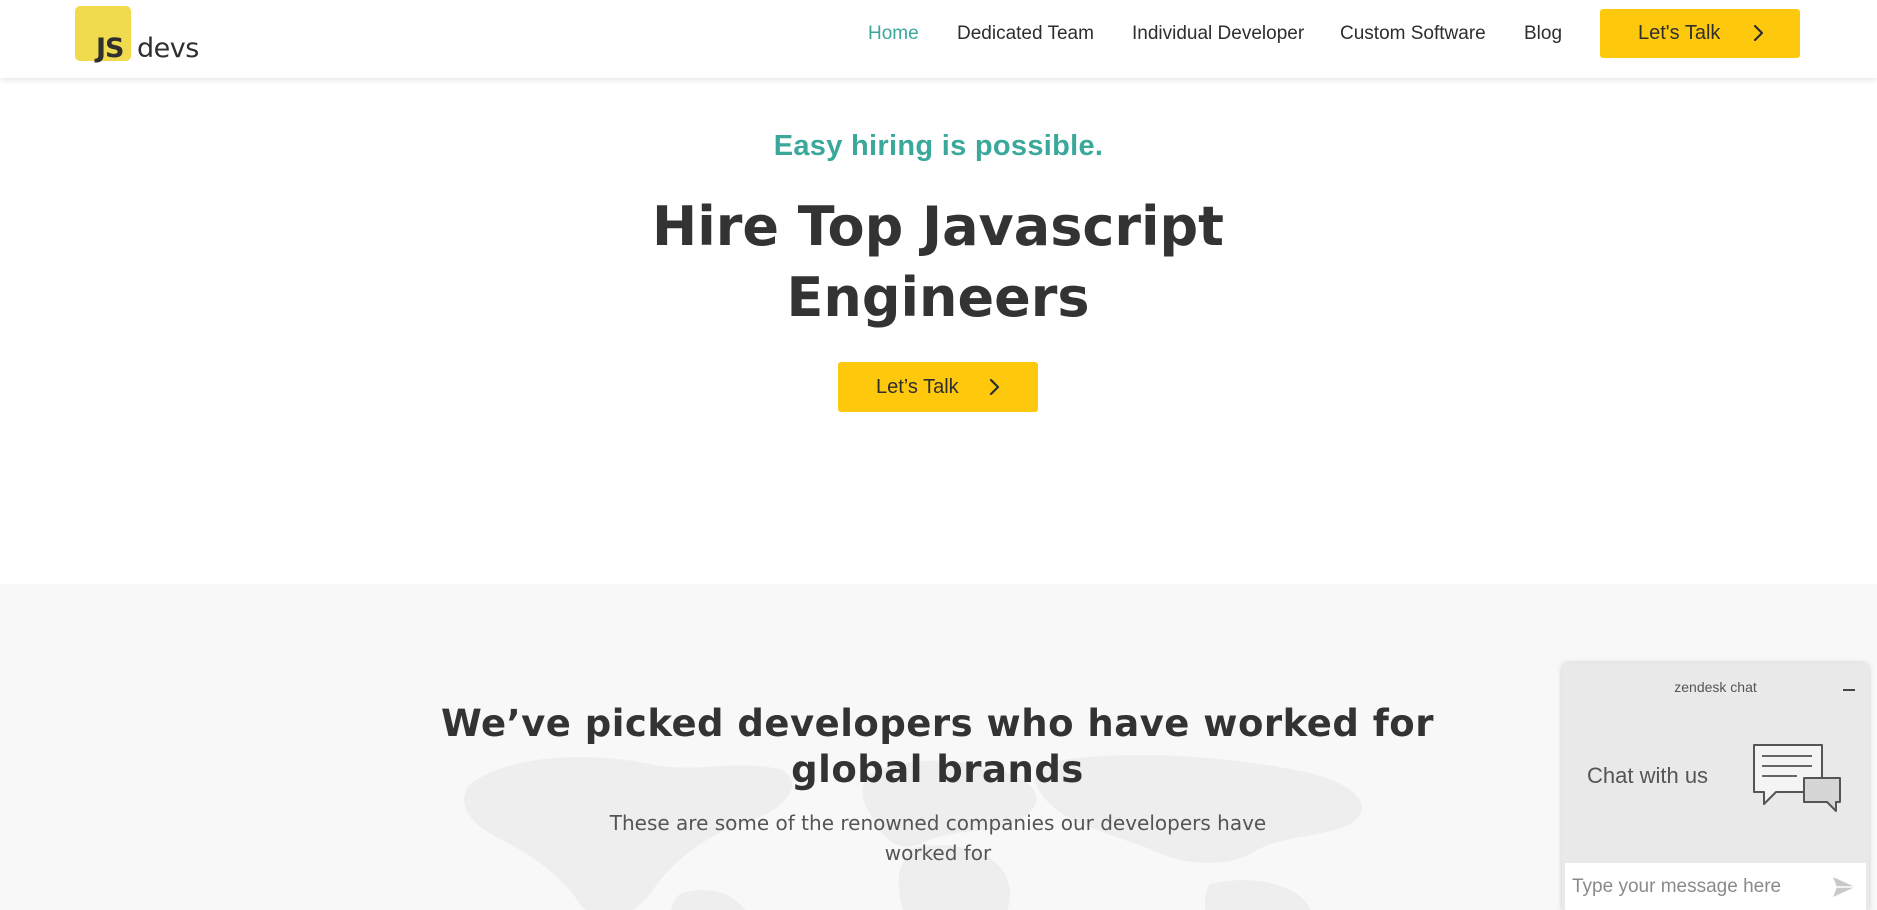 This screenshot has width=1877, height=910. Describe the element at coordinates (1844, 887) in the screenshot. I see `send-icon` at that location.